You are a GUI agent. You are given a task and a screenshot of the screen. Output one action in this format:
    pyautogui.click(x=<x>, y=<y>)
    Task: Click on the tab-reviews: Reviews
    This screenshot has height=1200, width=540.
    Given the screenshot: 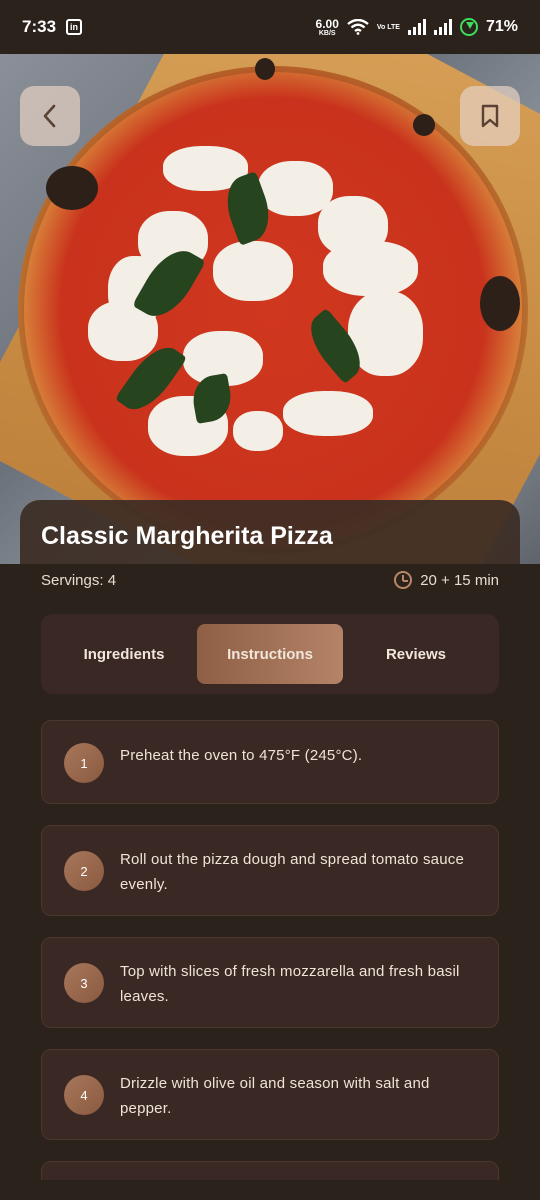 What is the action you would take?
    pyautogui.click(x=416, y=654)
    